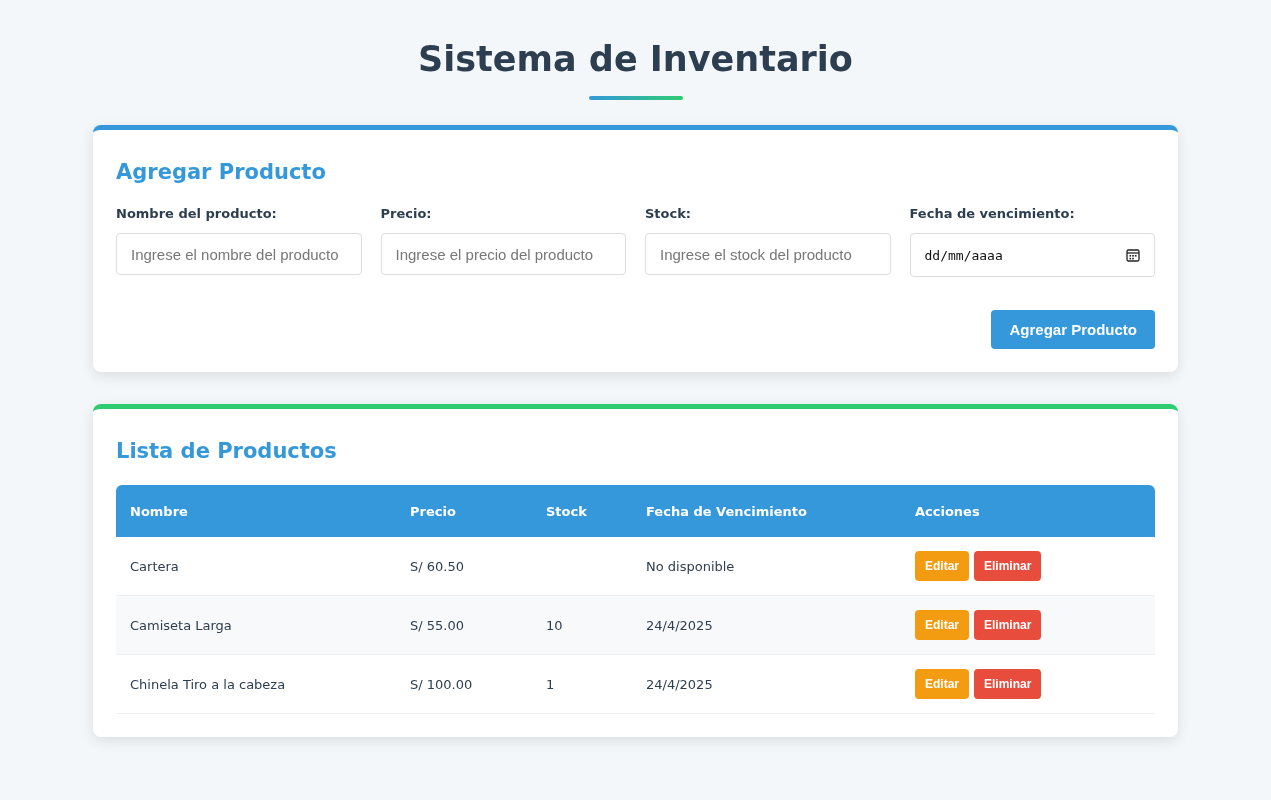 Image resolution: width=1271 pixels, height=800 pixels. What do you see at coordinates (221, 172) in the screenshot?
I see `form-heading: Agregar Producto` at bounding box center [221, 172].